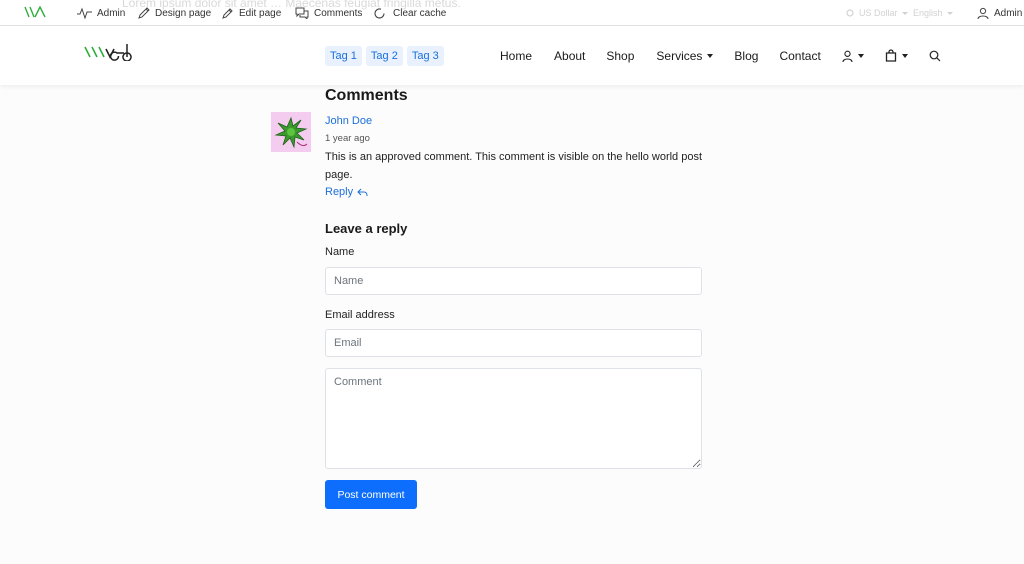  I want to click on edit-icon, so click(227, 13).